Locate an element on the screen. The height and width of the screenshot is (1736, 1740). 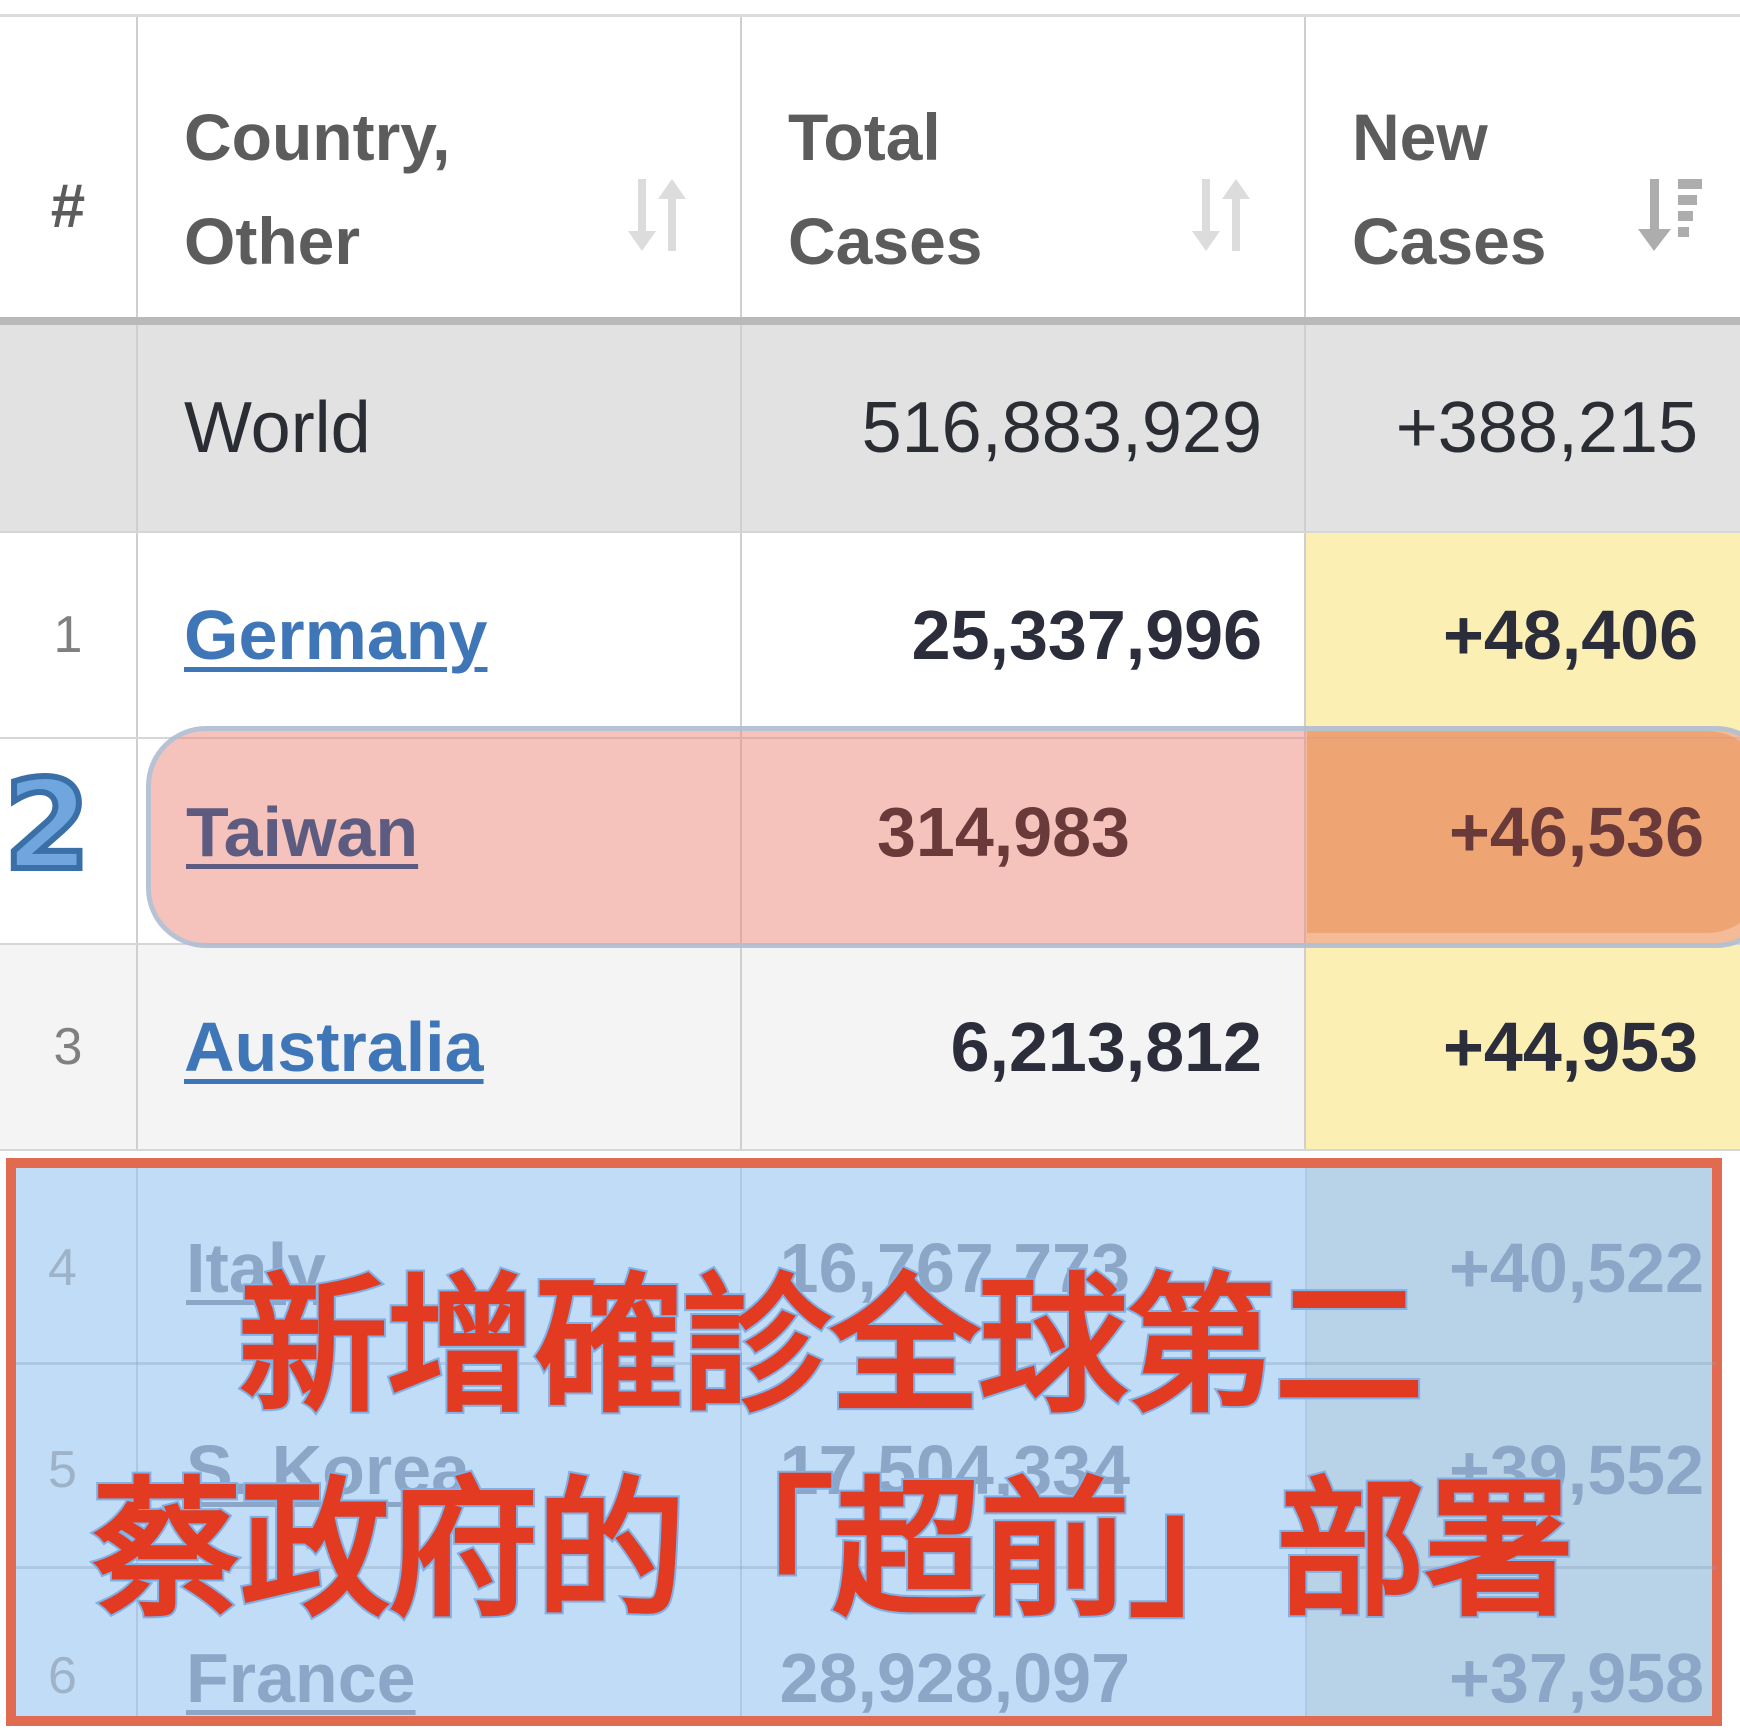
world-rank-cell is located at coordinates (68, 427).